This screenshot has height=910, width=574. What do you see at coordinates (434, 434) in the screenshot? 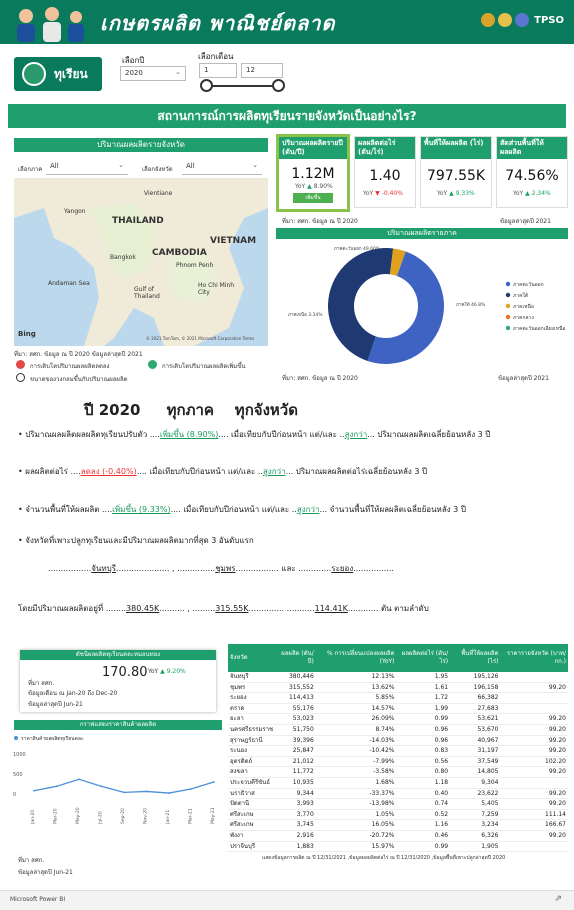
I see `summary-line1-post: ปริมาณผลผลิตเฉลี่ยย้อนหลัง 3 ปี` at bounding box center [434, 434].